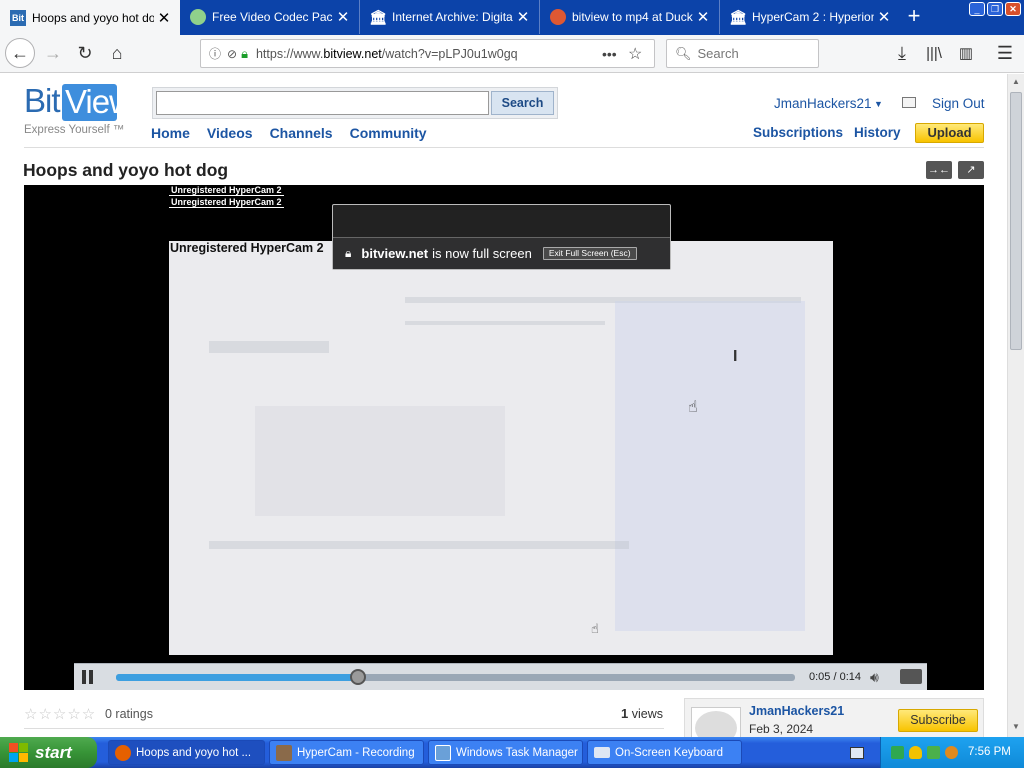 The width and height of the screenshot is (1024, 768). I want to click on view-count: 1 views, so click(642, 713).